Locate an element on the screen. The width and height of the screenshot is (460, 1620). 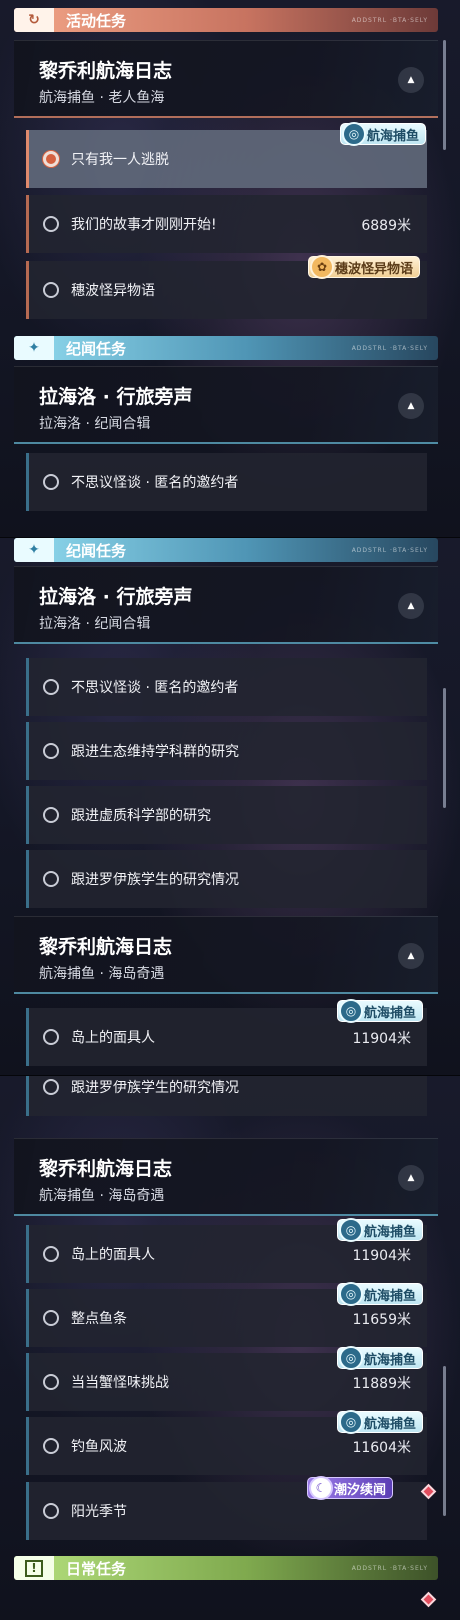
quest-title: 当当蟹怪味挑战 is located at coordinates (120, 1383).